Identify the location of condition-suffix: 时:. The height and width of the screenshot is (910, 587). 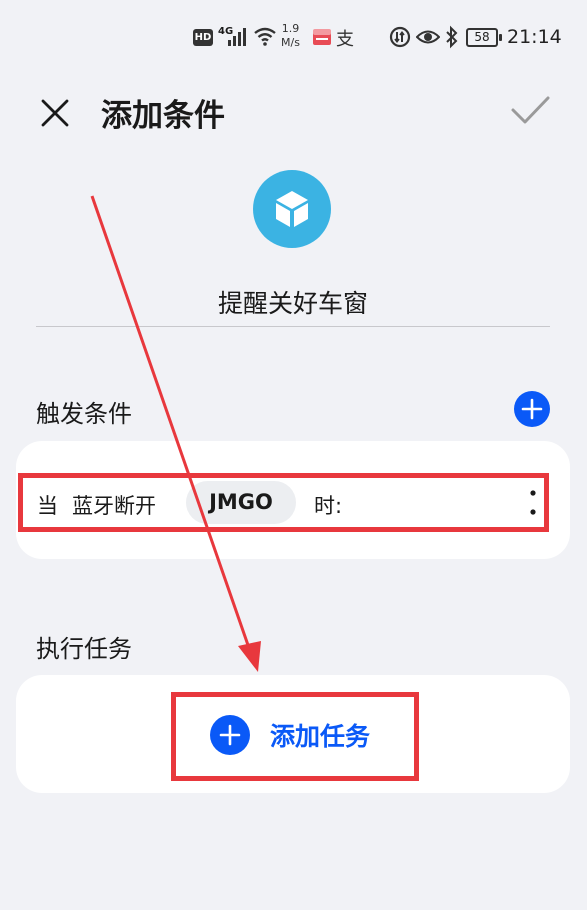
(328, 506).